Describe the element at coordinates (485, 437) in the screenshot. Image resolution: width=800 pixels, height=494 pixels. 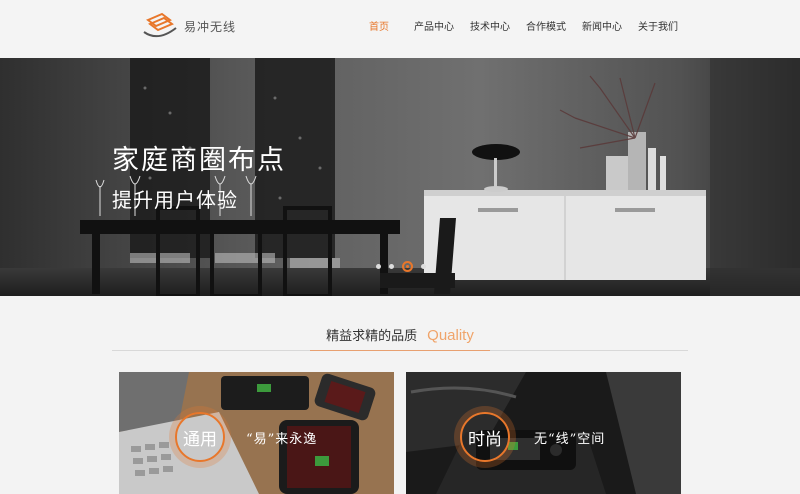
I see `card-badge-fashion: 时尚` at that location.